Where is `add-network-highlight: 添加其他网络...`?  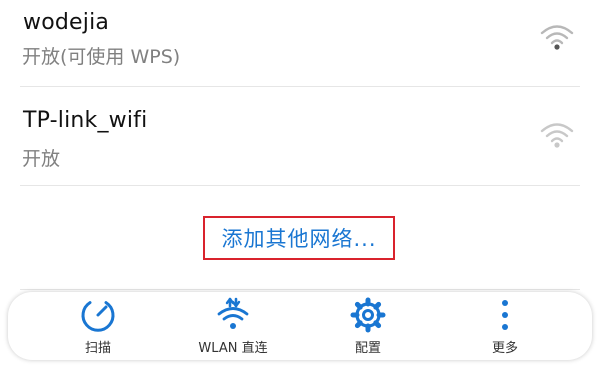 add-network-highlight: 添加其他网络... is located at coordinates (299, 238).